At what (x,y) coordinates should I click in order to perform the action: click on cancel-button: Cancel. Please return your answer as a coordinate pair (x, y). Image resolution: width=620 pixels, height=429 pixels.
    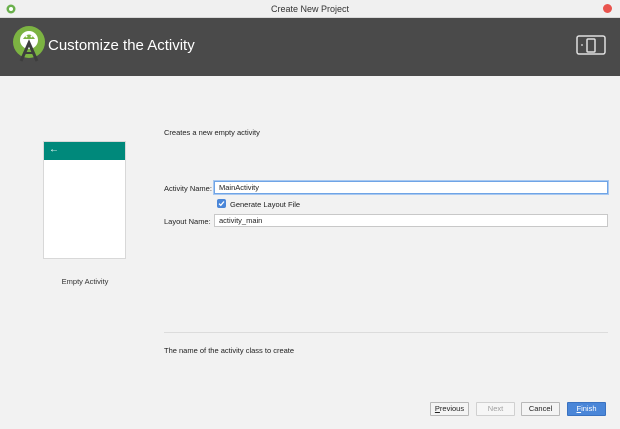
    Looking at the image, I should click on (540, 409).